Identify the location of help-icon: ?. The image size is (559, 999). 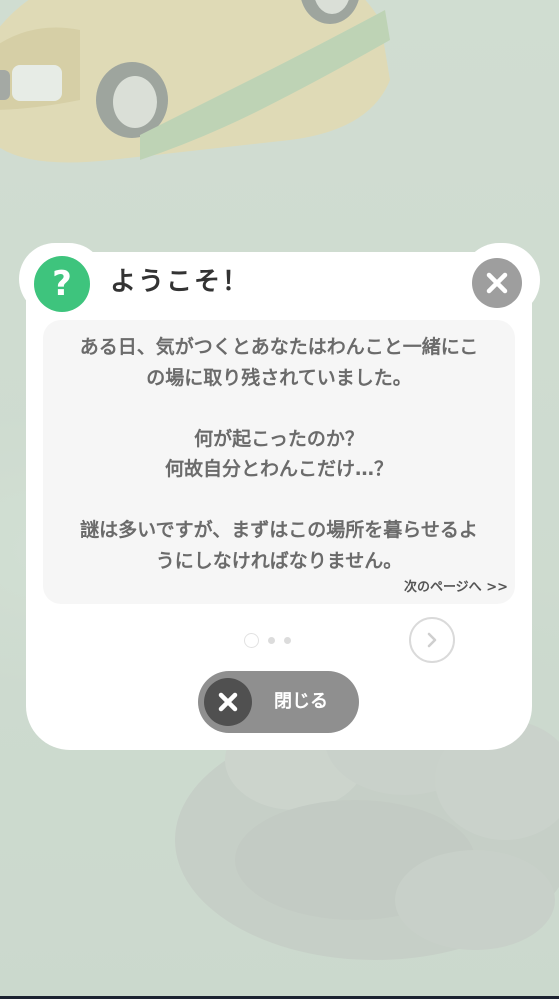
(62, 284).